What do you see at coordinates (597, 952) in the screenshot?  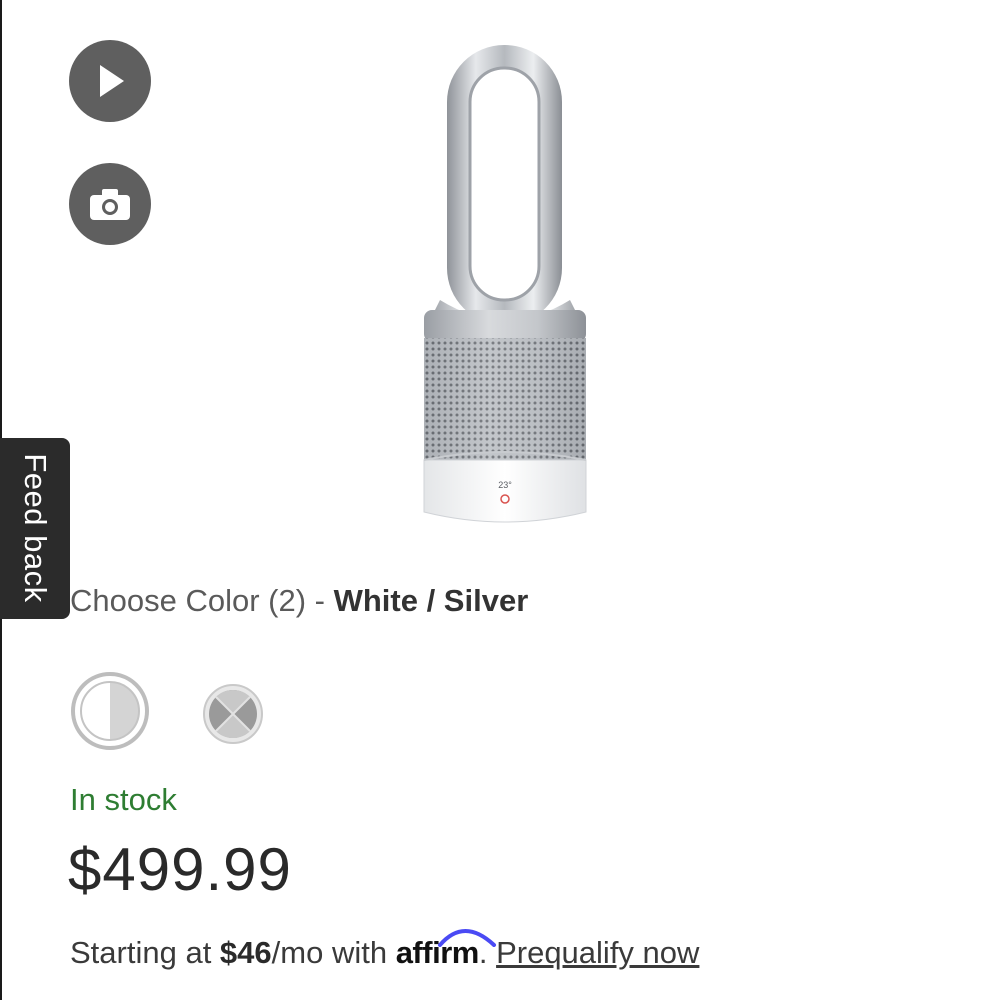 I see `prequalify-link: Prequalify now` at bounding box center [597, 952].